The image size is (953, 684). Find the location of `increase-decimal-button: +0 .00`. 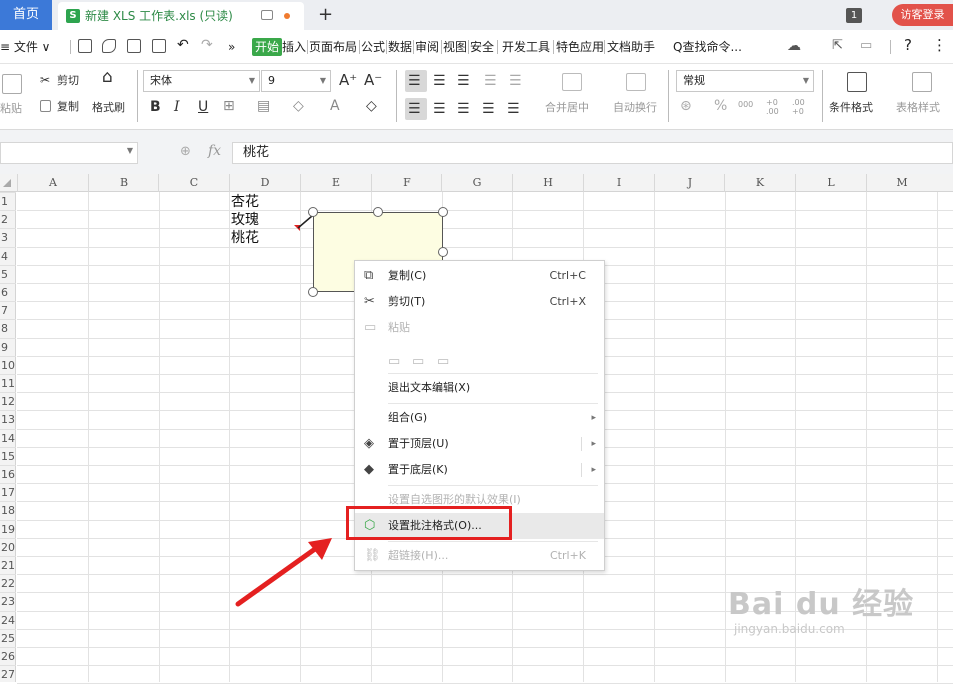

increase-decimal-button: +0 .00 is located at coordinates (776, 107).